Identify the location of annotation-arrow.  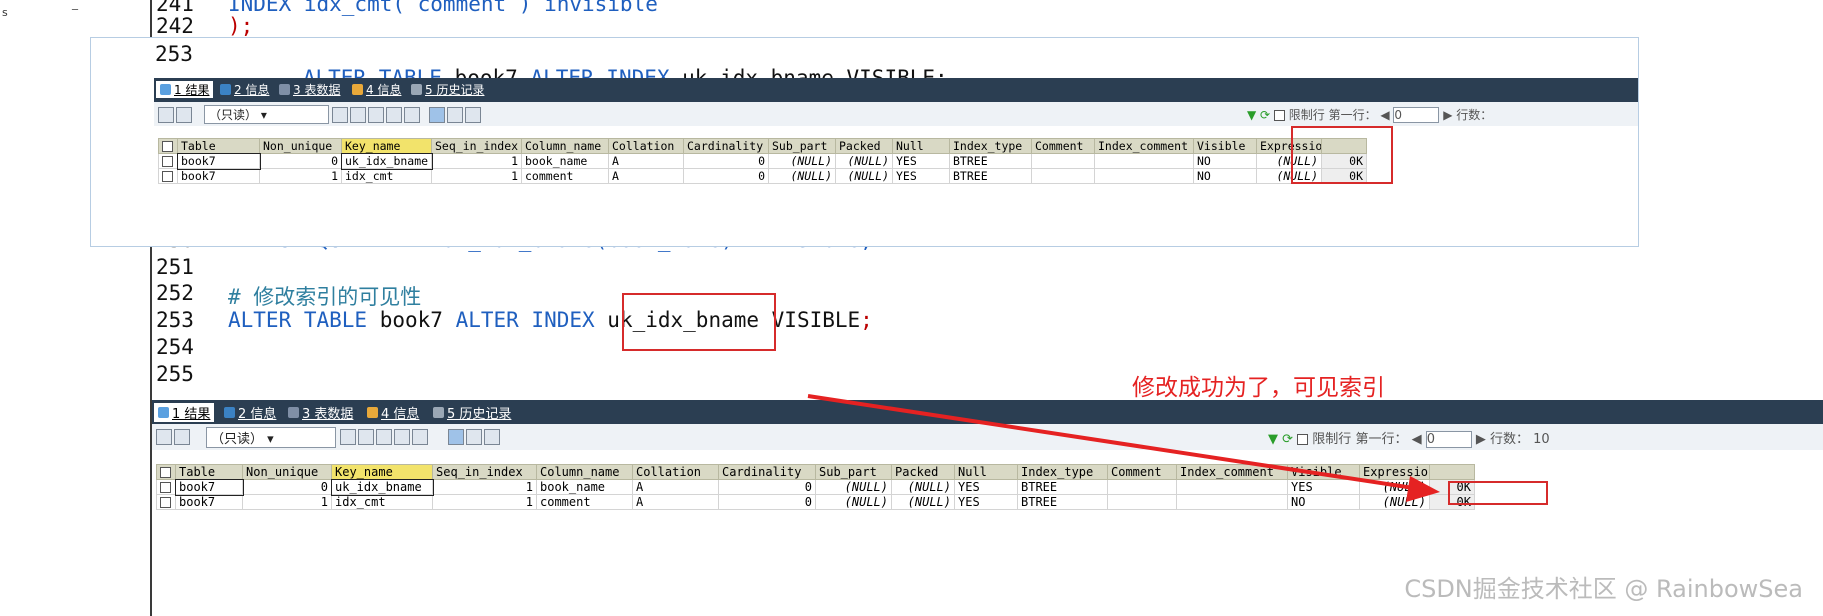
(1123, 448).